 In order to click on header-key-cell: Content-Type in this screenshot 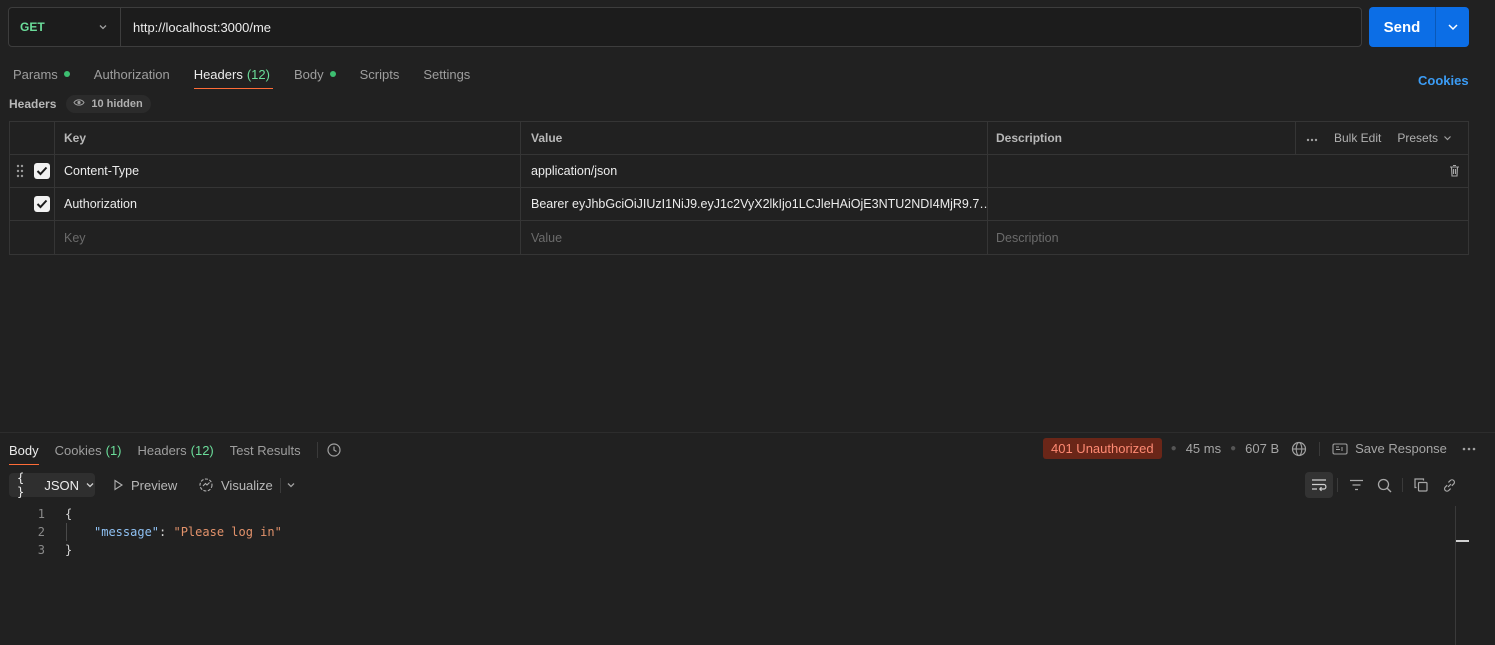, I will do `click(288, 171)`.